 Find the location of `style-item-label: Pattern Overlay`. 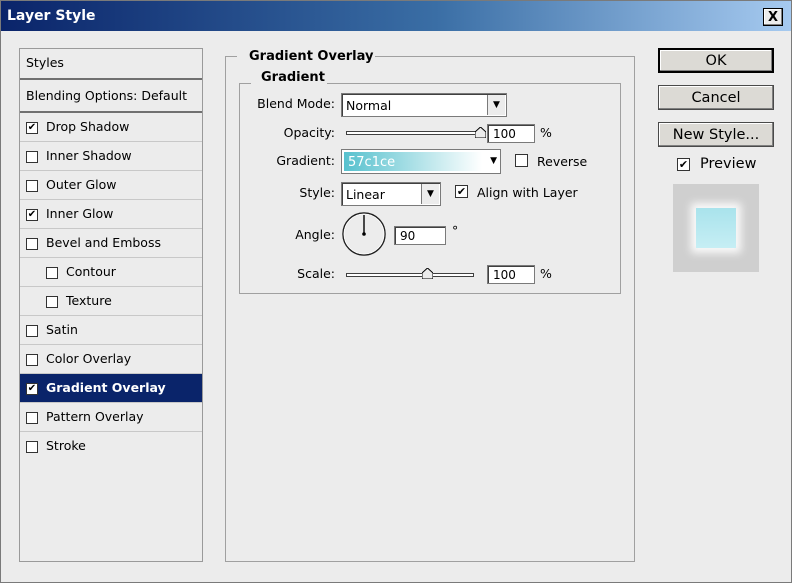

style-item-label: Pattern Overlay is located at coordinates (95, 417).